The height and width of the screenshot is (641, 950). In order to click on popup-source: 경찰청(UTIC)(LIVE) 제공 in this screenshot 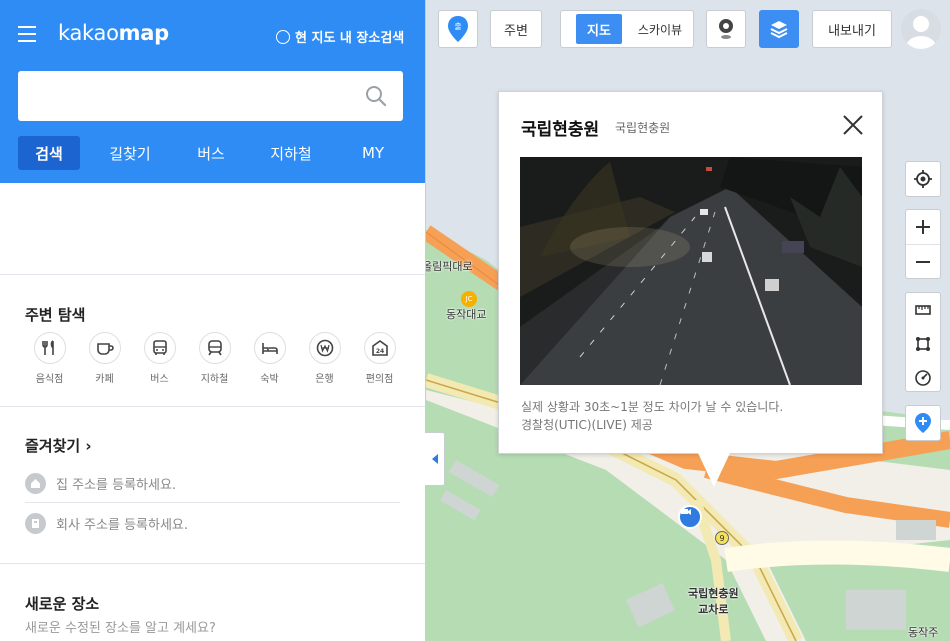, I will do `click(587, 425)`.